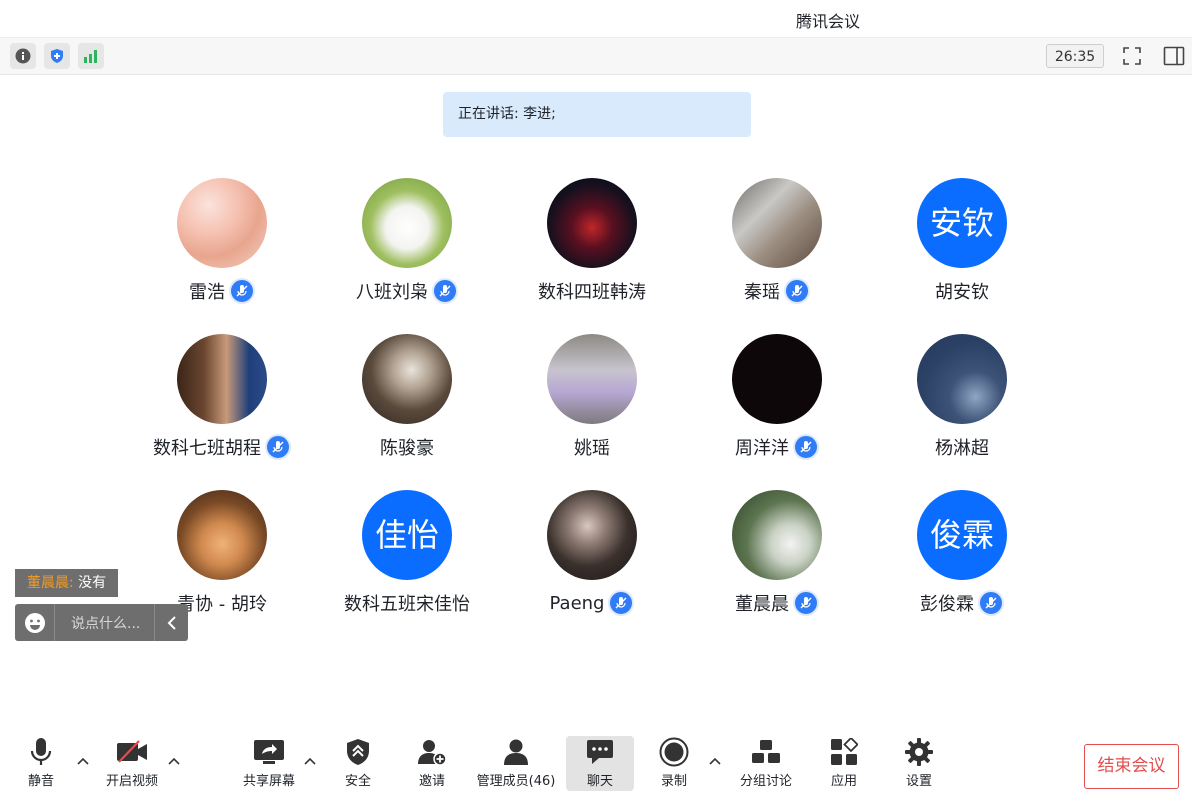 The image size is (1192, 795). I want to click on members-icon, so click(516, 752).